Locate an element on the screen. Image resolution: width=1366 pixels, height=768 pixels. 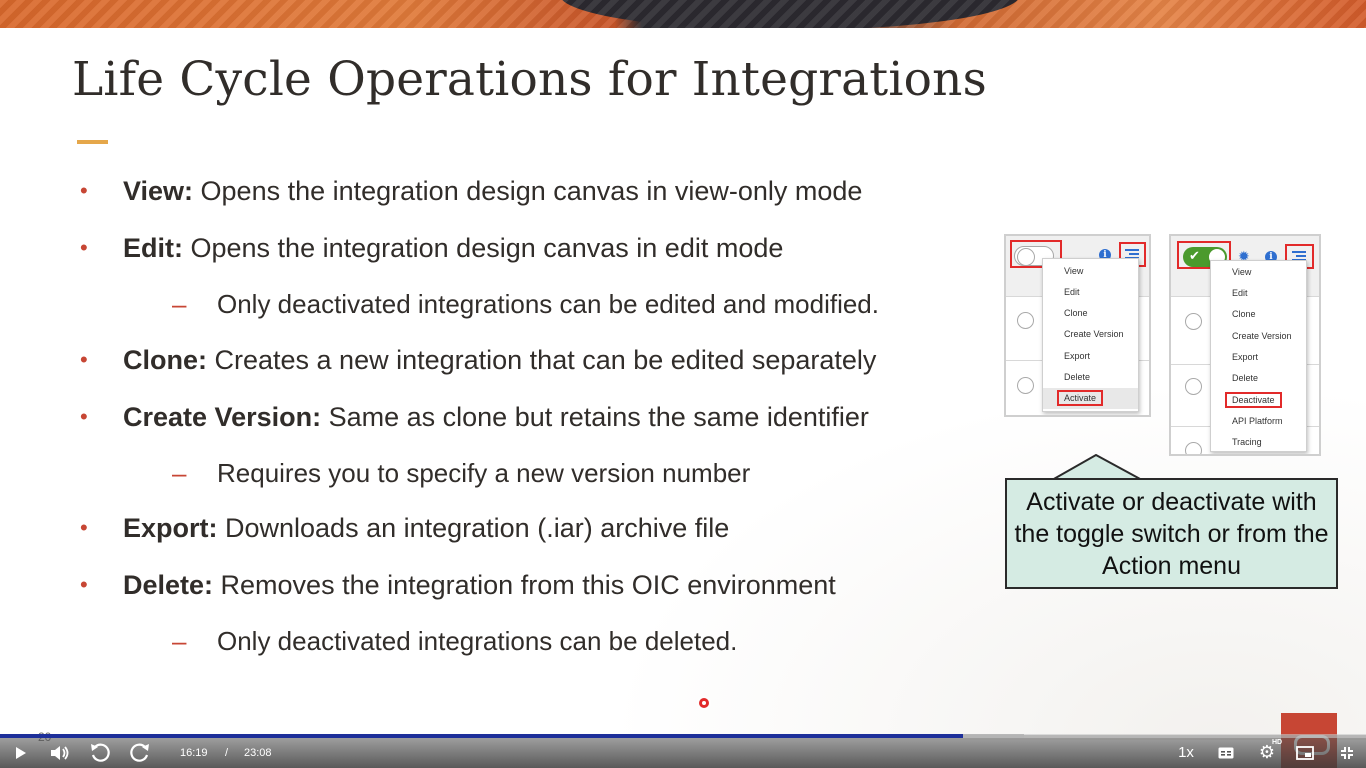
bullet-term: Create Version: is located at coordinates (222, 417).